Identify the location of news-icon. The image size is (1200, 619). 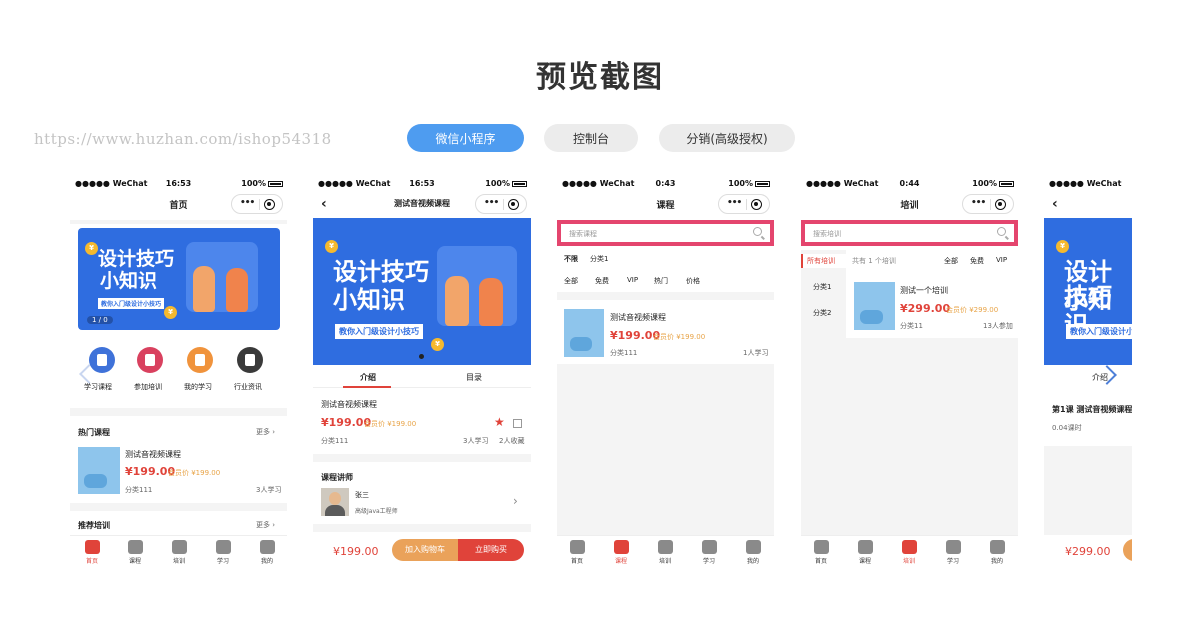
(250, 360).